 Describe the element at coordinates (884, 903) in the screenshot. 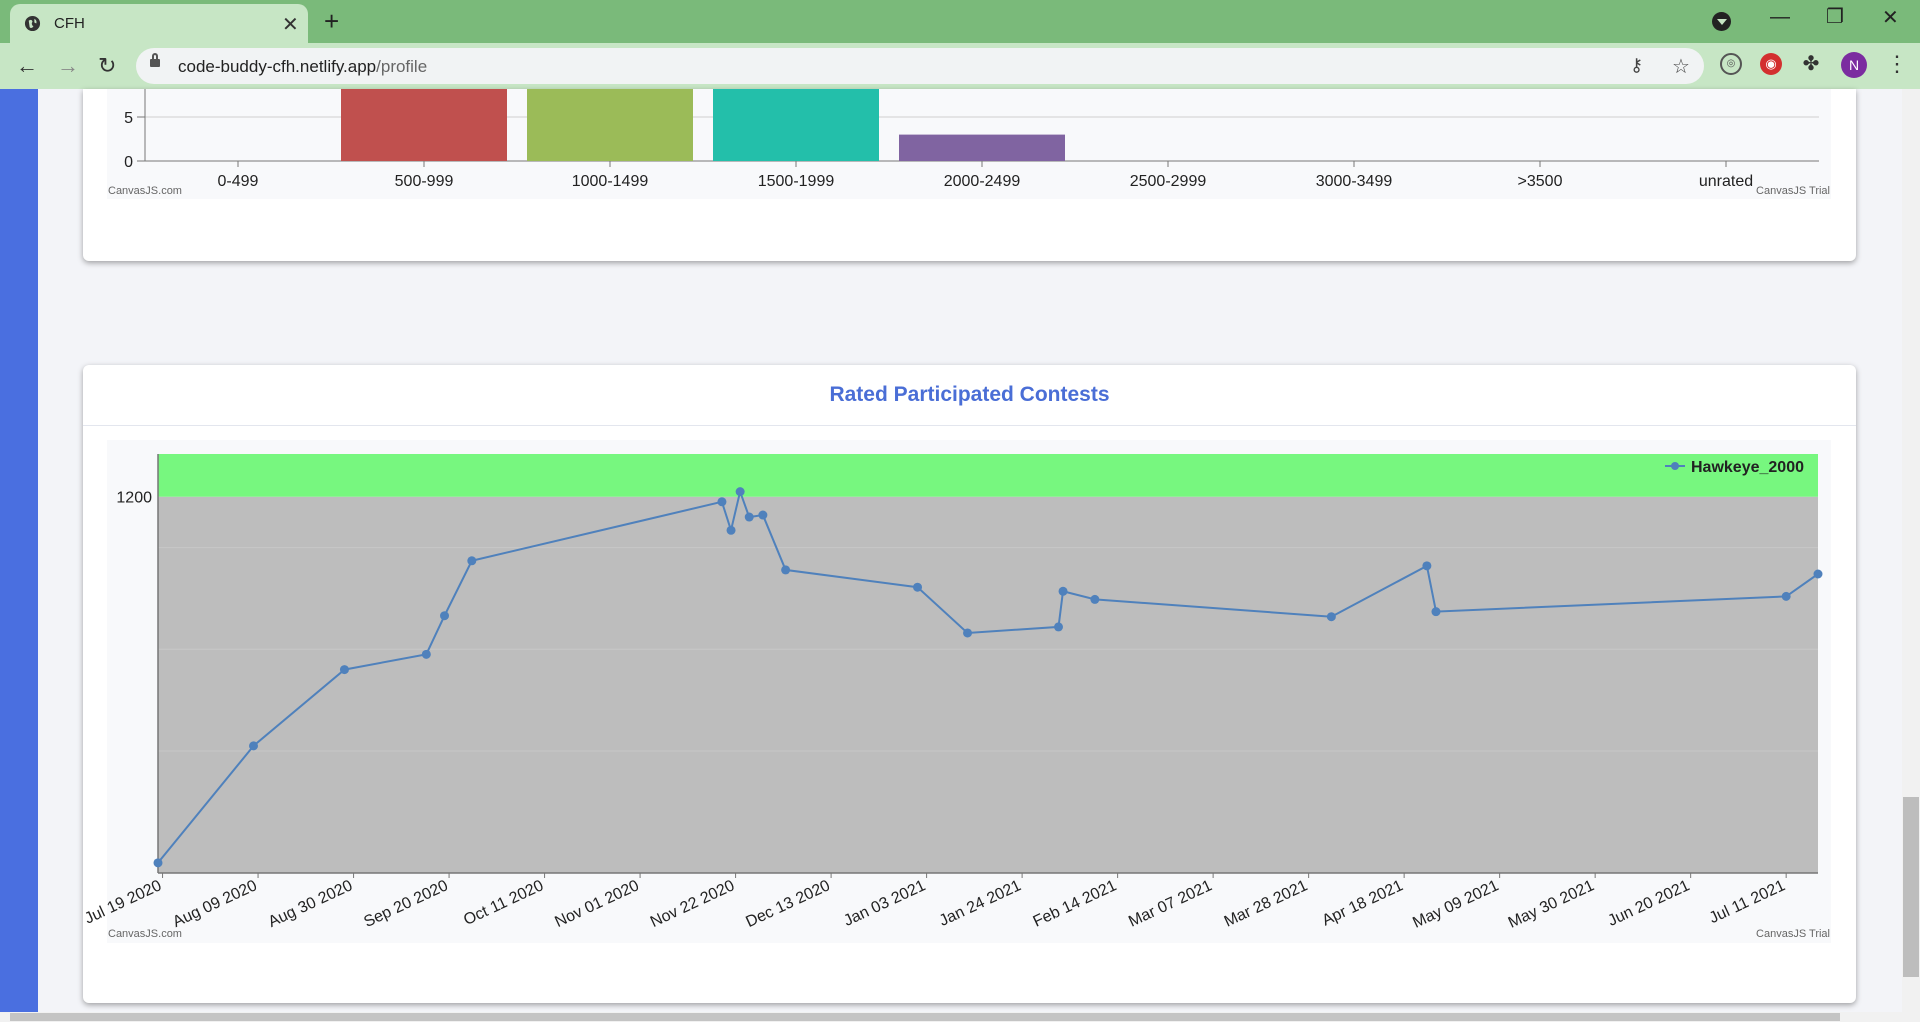

I see `x-tick-label: Jan 03 2021` at that location.